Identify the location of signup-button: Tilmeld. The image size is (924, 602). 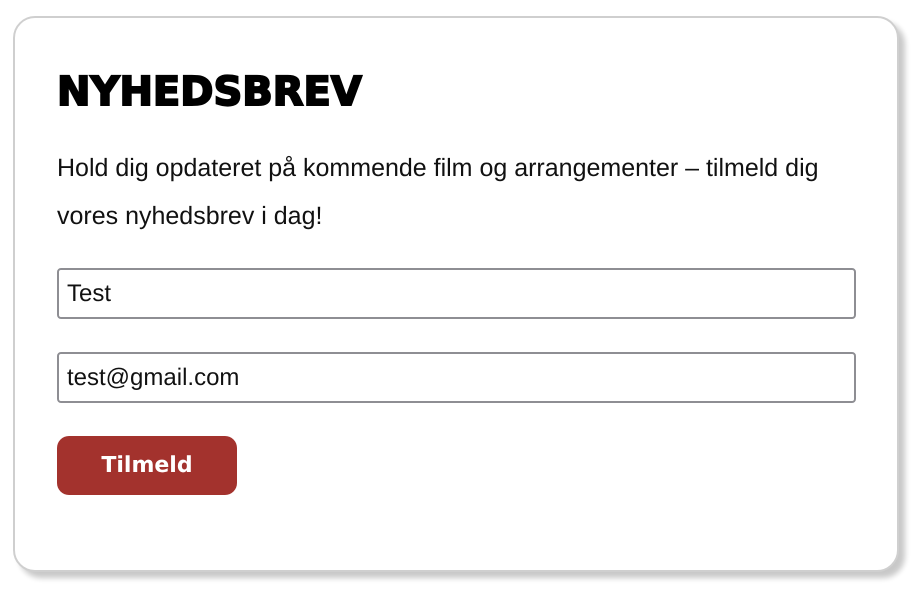
(147, 465).